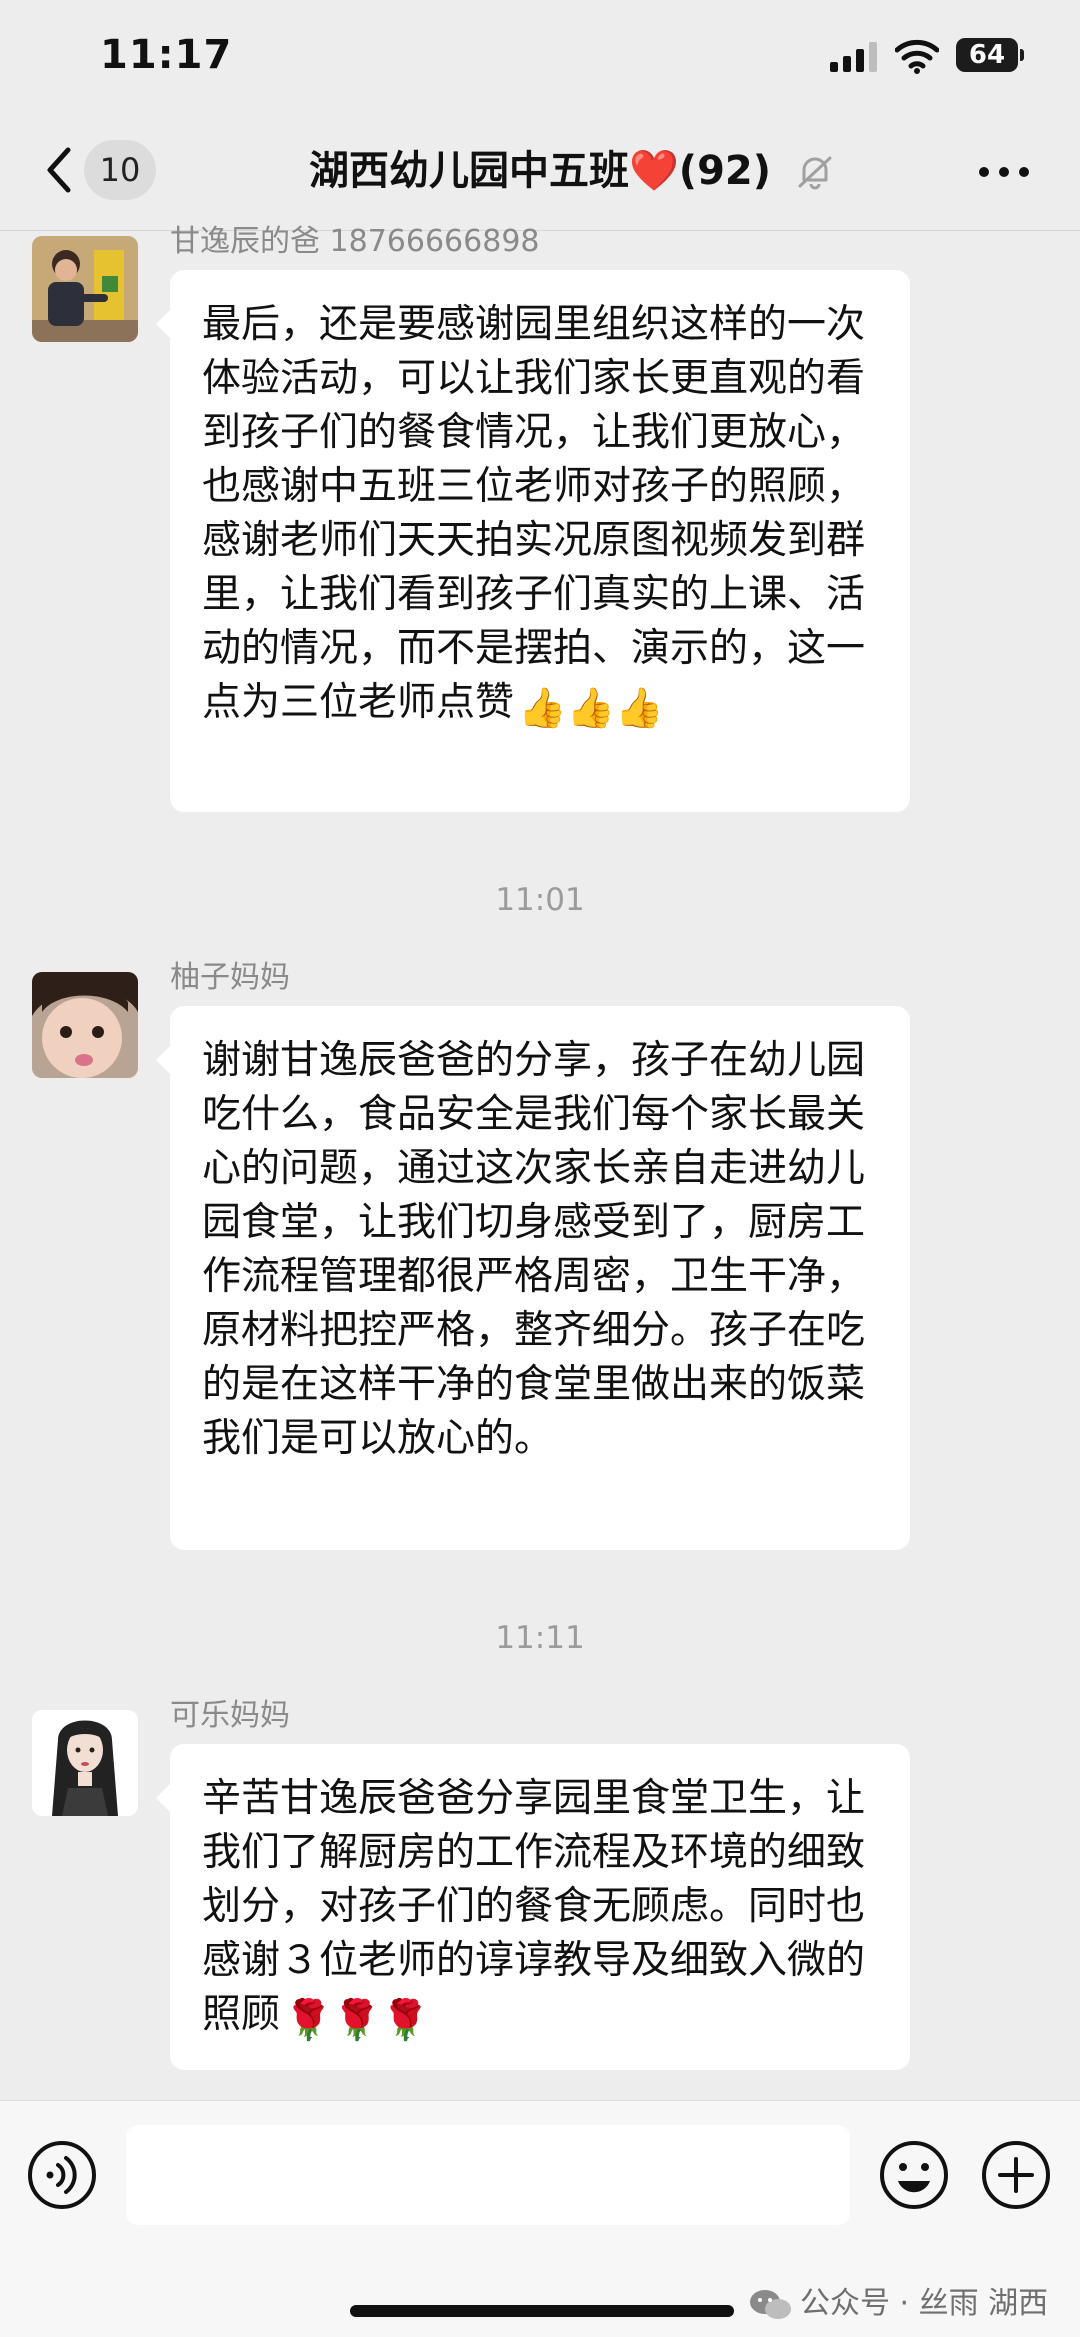  What do you see at coordinates (987, 55) in the screenshot?
I see `battery-indicator: 64` at bounding box center [987, 55].